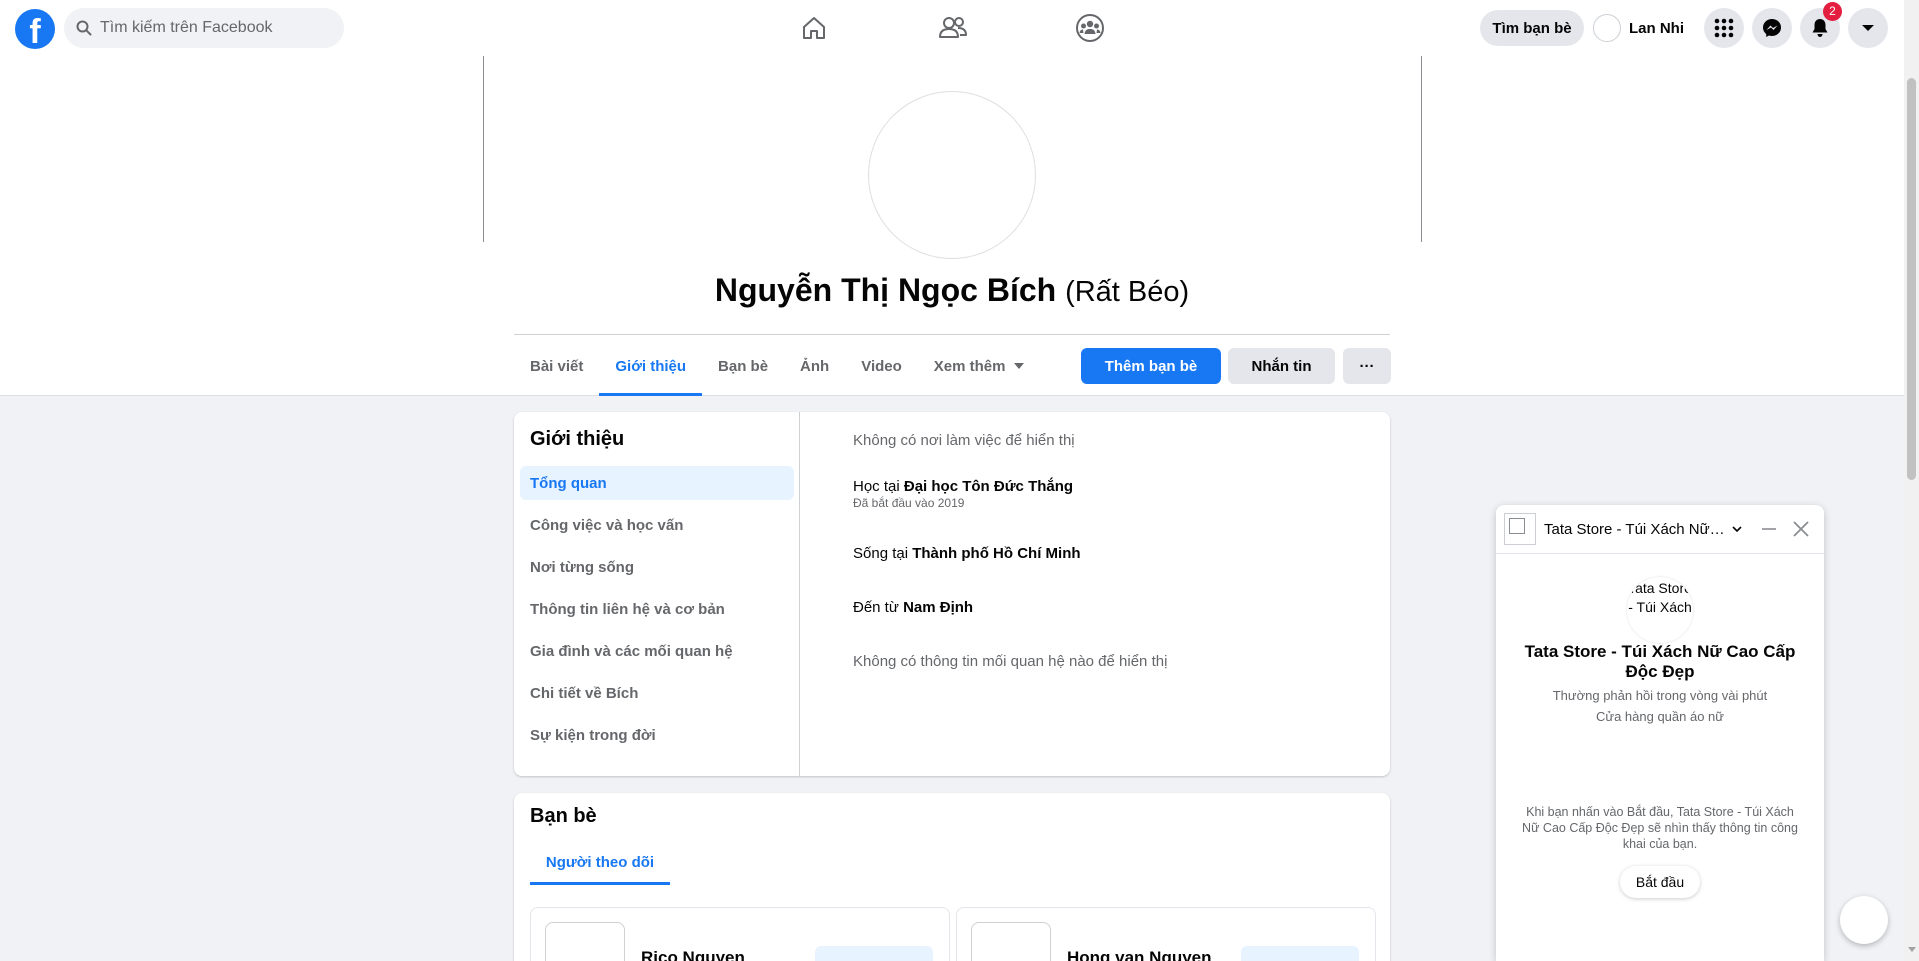 This screenshot has width=1919, height=961. I want to click on about-menu-contact-basic: Thông tin liên hệ và cơ bản, so click(657, 609).